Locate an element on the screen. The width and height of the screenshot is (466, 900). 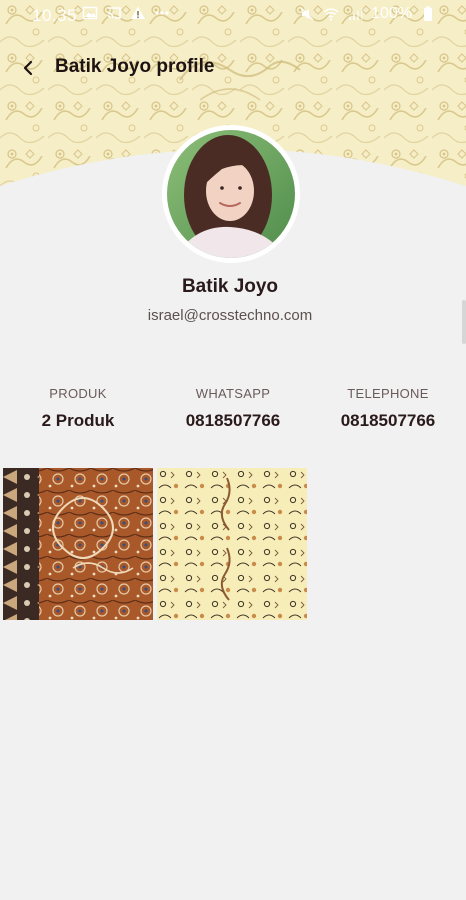
stat-value-whatsapp: 0818507766 is located at coordinates (233, 420).